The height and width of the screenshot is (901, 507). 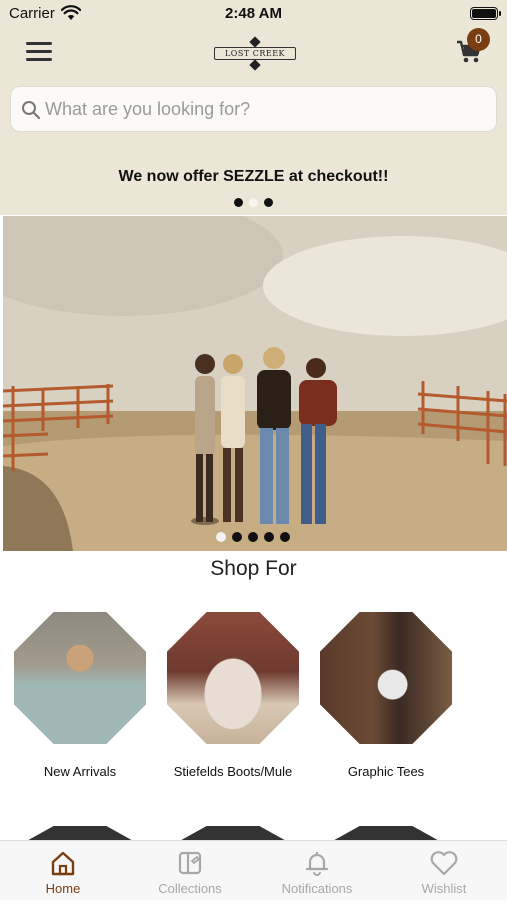 What do you see at coordinates (190, 888) in the screenshot?
I see `tab-label: Collections` at bounding box center [190, 888].